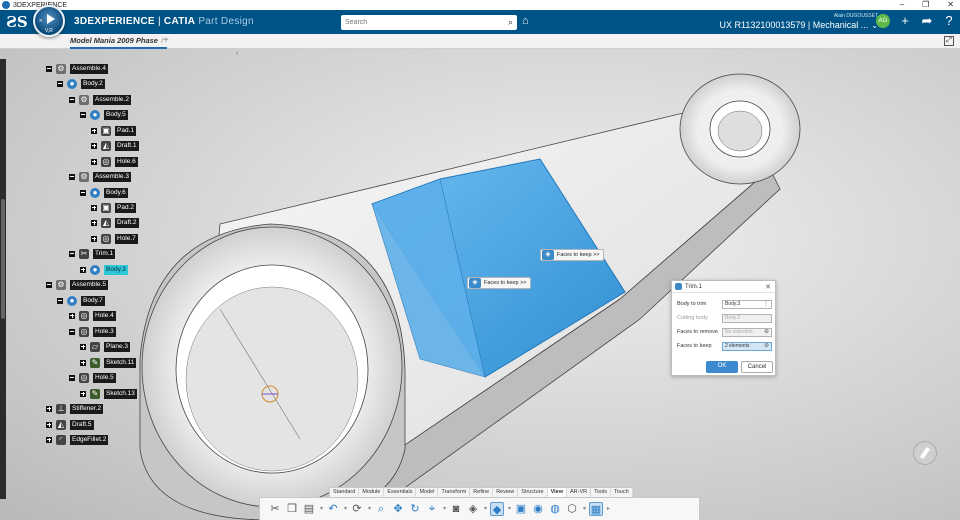  I want to click on view-compass-icon, so click(925, 453).